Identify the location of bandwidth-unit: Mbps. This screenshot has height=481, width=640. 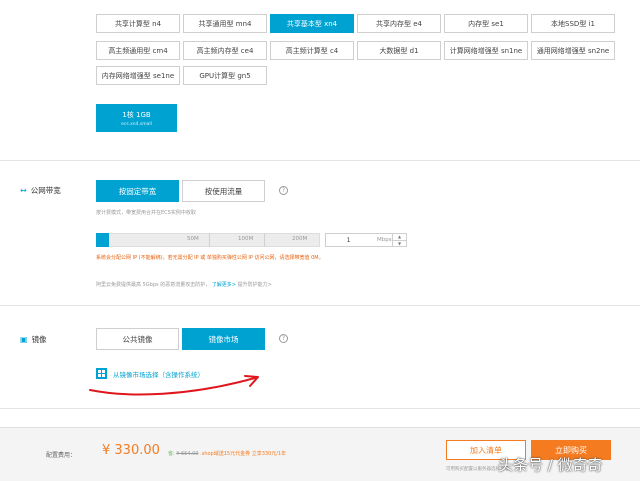
(384, 240).